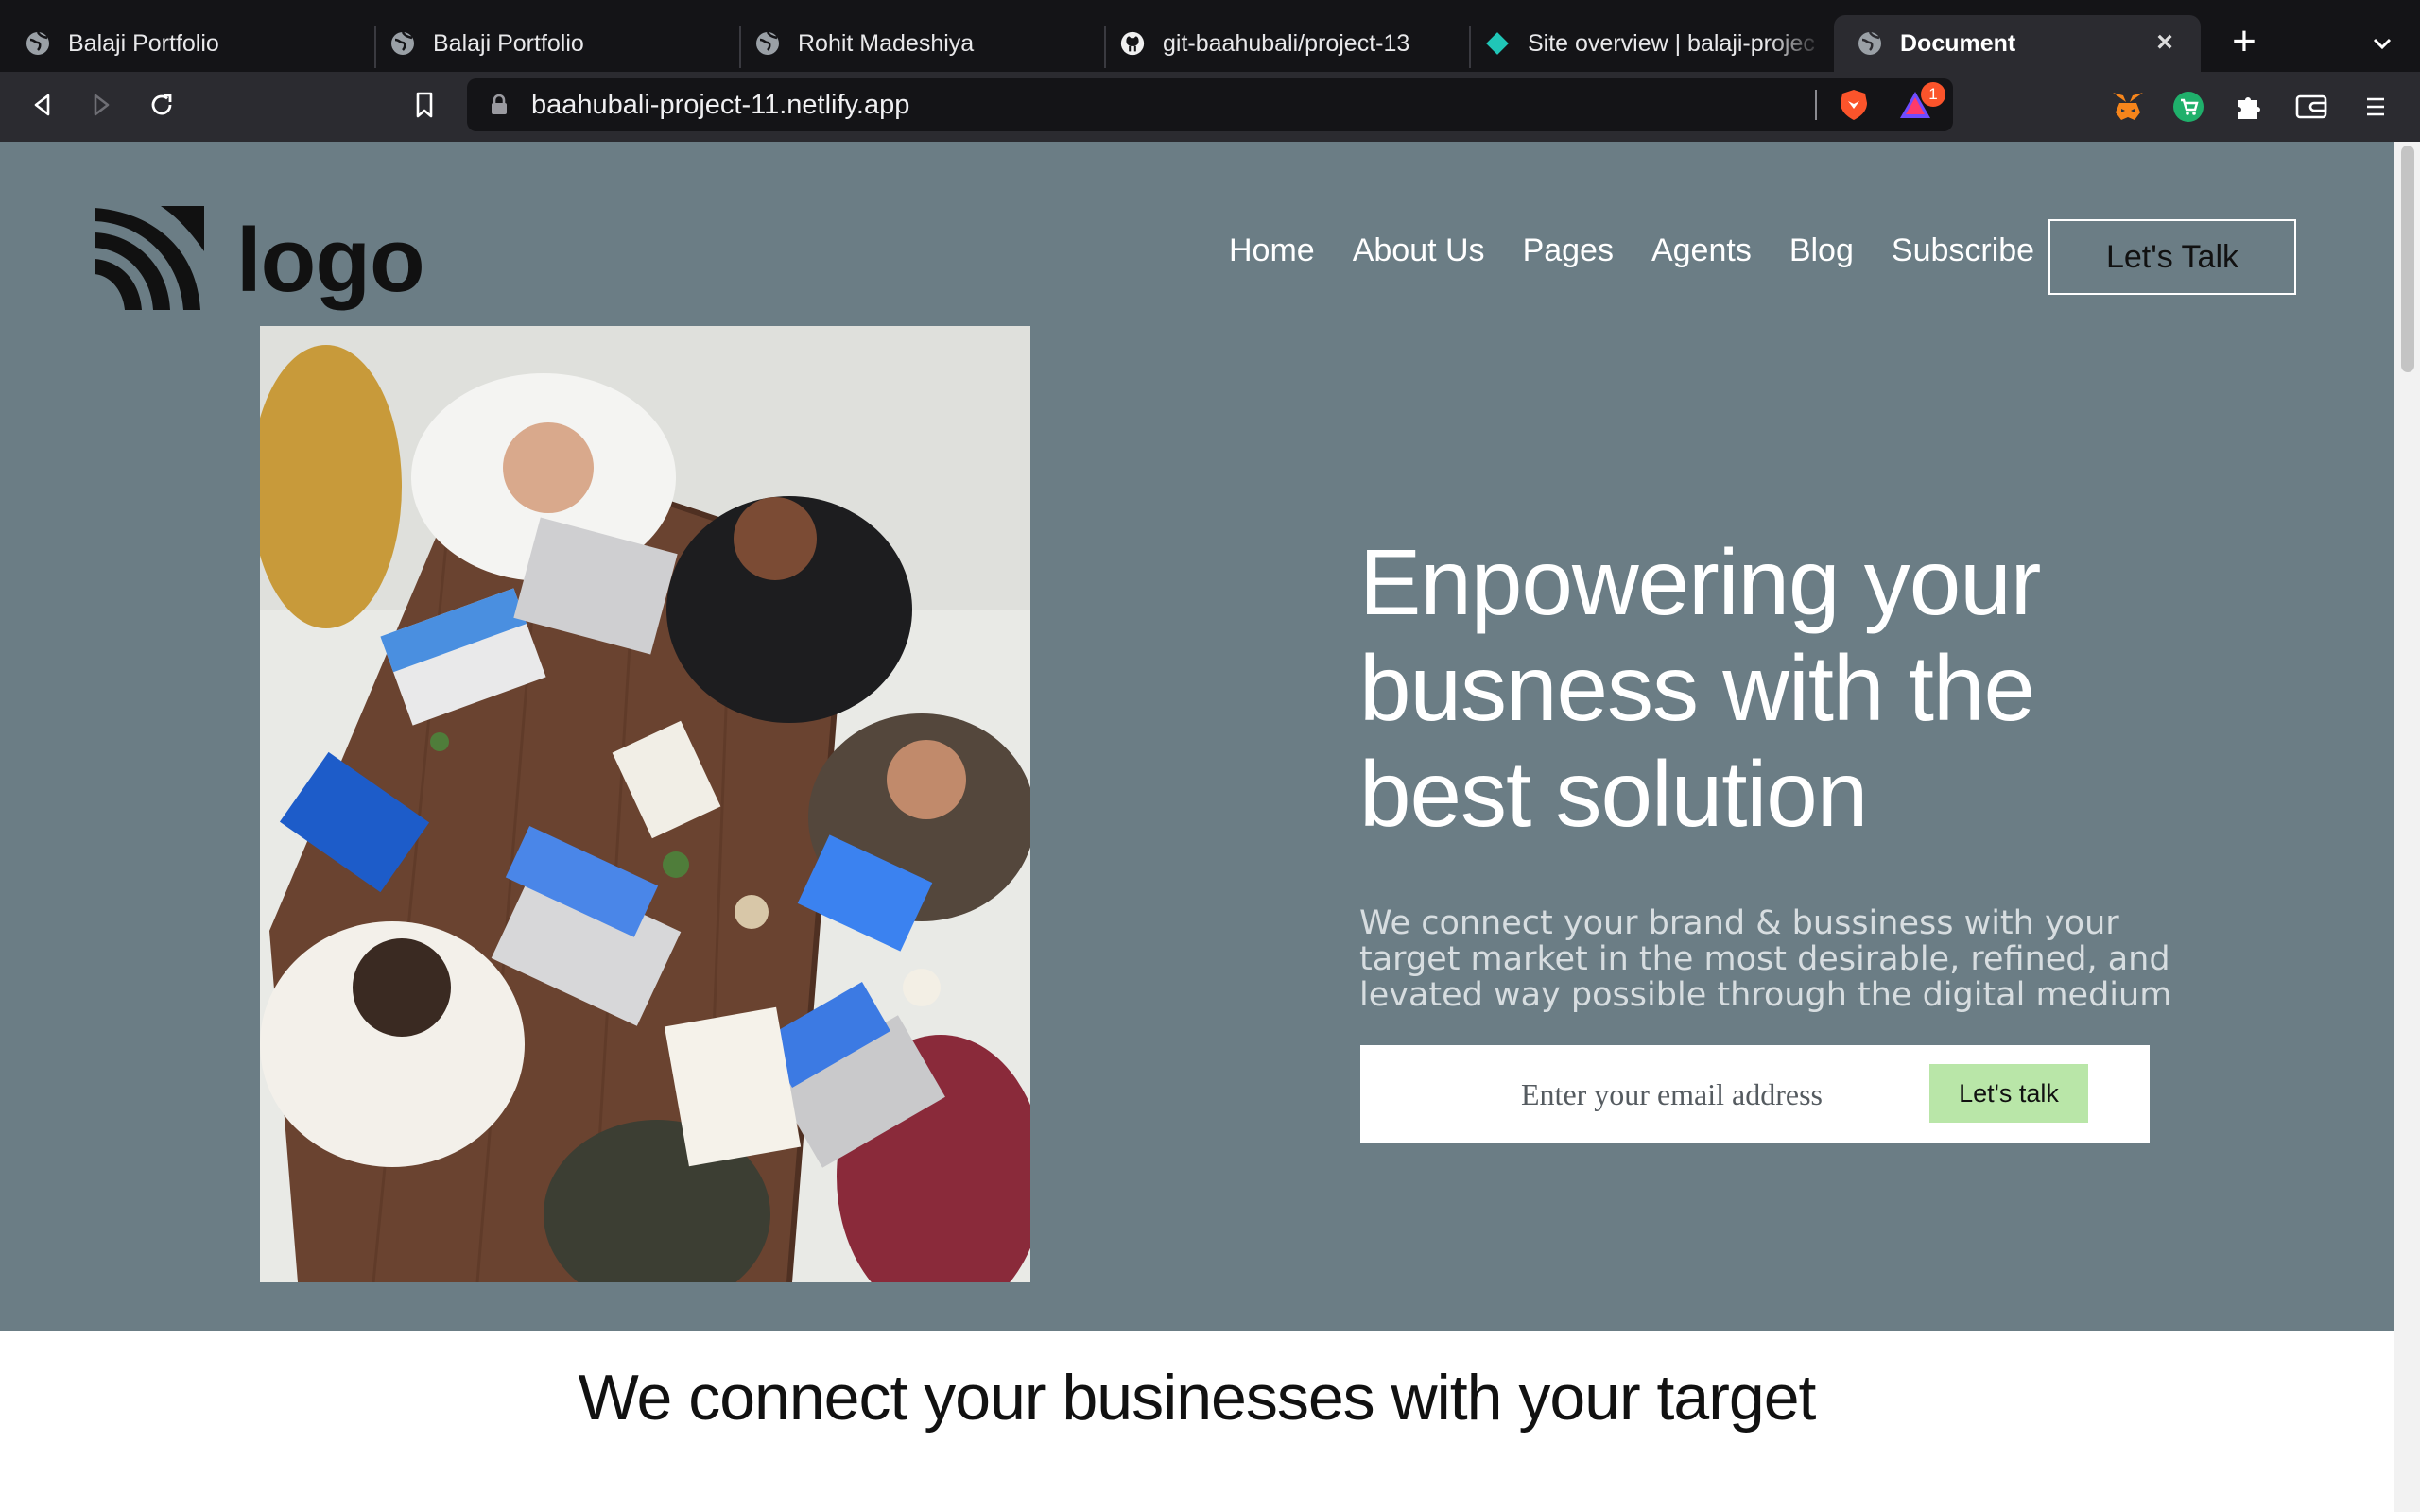  I want to click on new-tab-button: +, so click(2244, 42).